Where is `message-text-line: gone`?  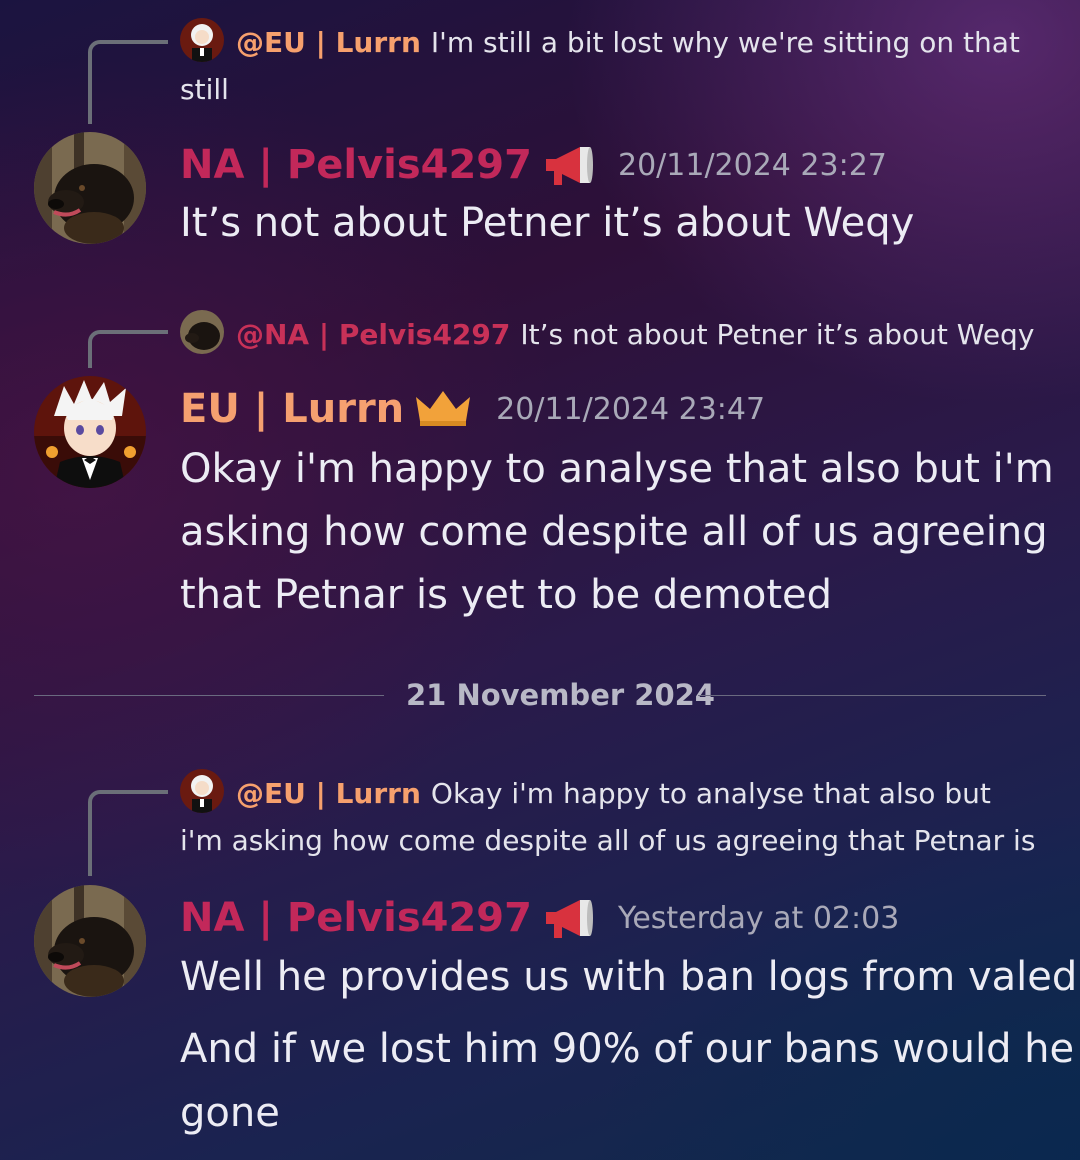
message-text-line: gone is located at coordinates (230, 1113).